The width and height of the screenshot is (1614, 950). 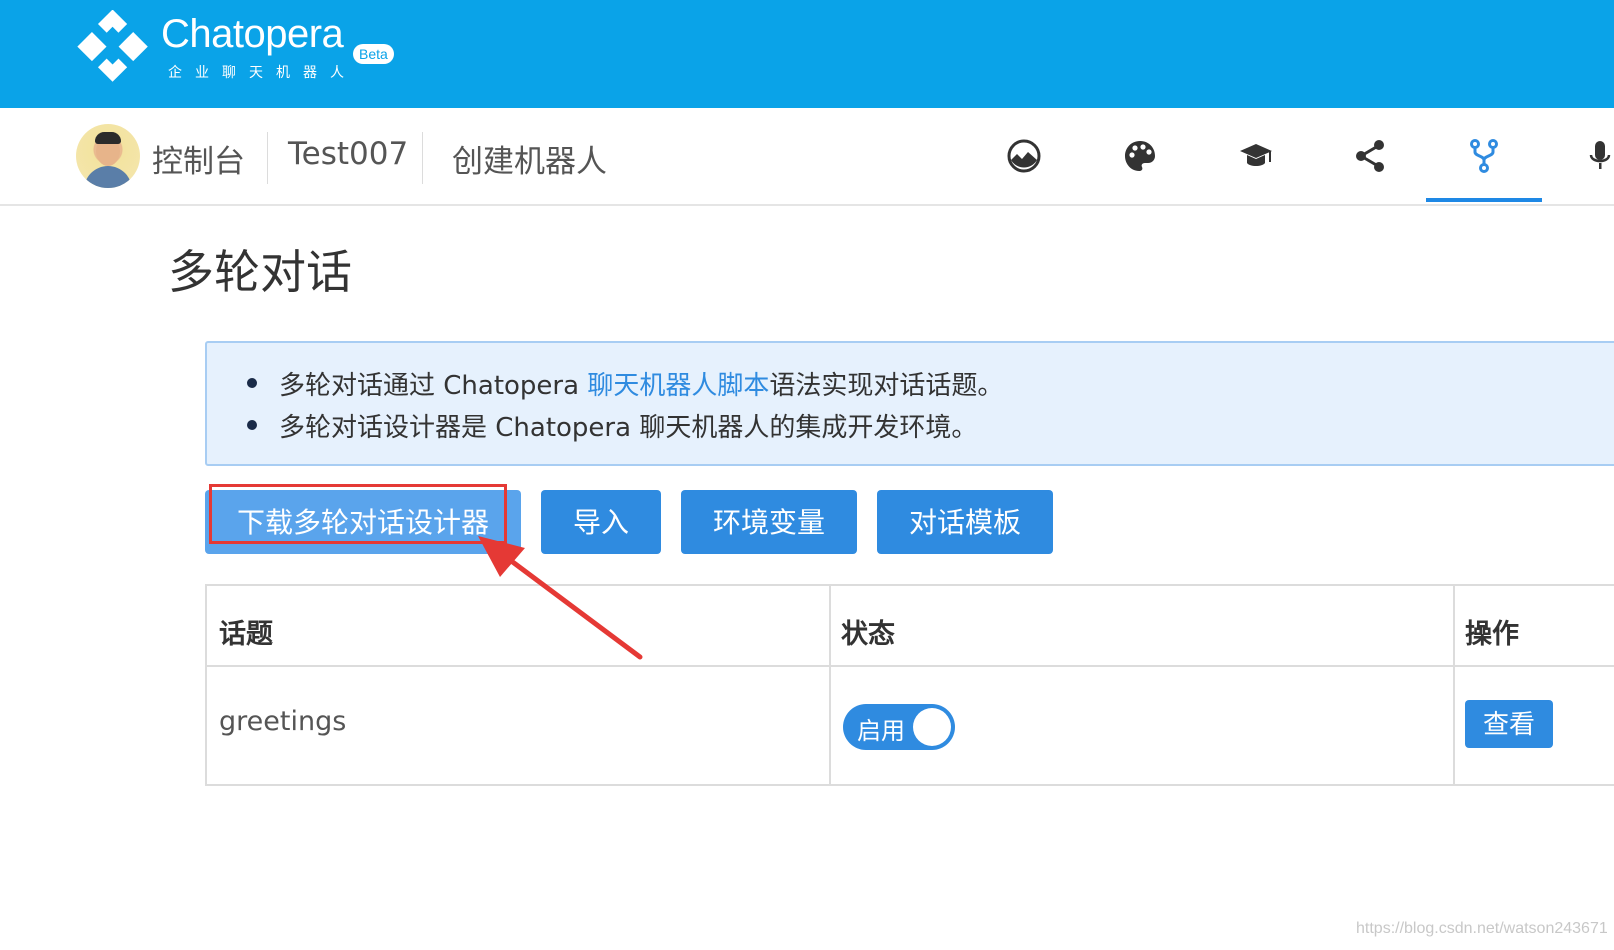 What do you see at coordinates (1024, 156) in the screenshot?
I see `dashboard-icon` at bounding box center [1024, 156].